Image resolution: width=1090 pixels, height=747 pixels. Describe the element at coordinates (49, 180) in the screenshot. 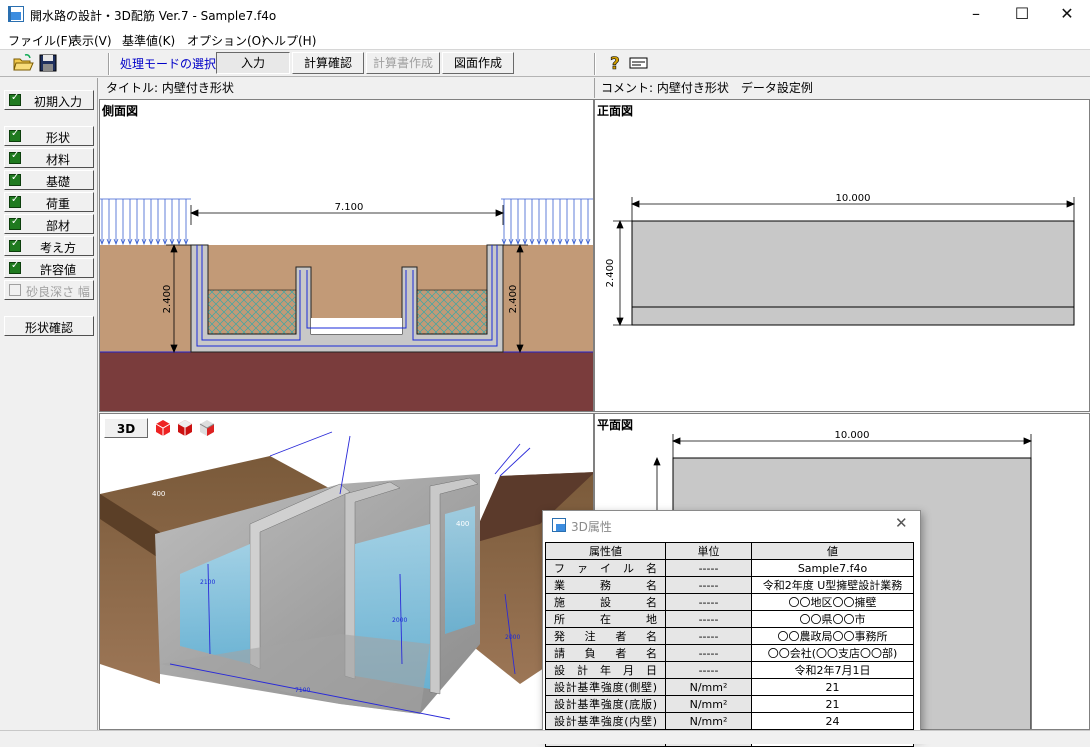

I see `foundation-button: 基礎` at that location.